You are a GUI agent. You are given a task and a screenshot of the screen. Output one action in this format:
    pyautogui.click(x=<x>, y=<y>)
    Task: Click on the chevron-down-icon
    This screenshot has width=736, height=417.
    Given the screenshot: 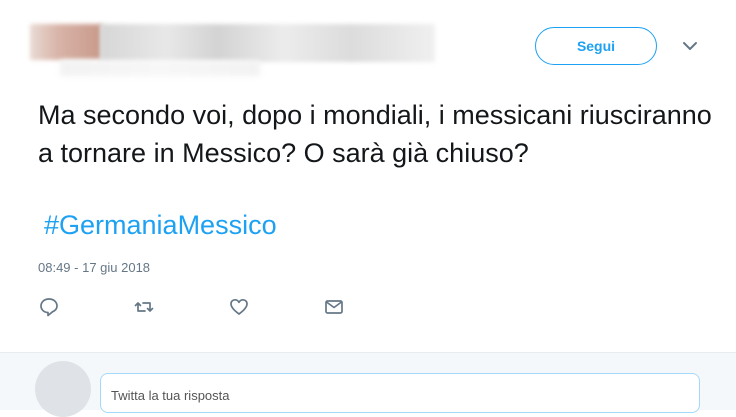 What is the action you would take?
    pyautogui.click(x=690, y=46)
    